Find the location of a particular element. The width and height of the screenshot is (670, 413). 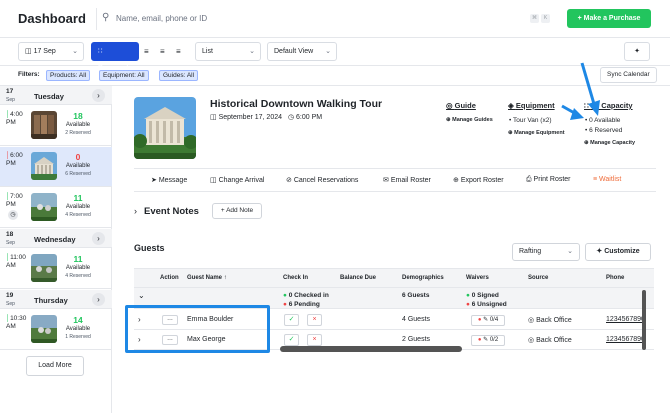

filter-chip-products: Products: All is located at coordinates (68, 75).